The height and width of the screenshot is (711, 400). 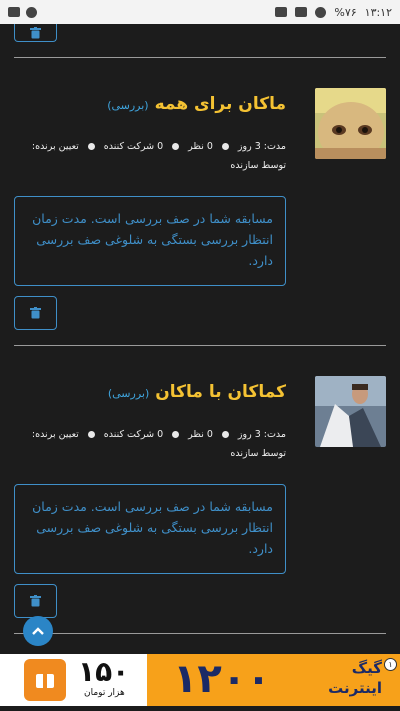 I want to click on battery-percent: %۷۶, so click(x=345, y=12).